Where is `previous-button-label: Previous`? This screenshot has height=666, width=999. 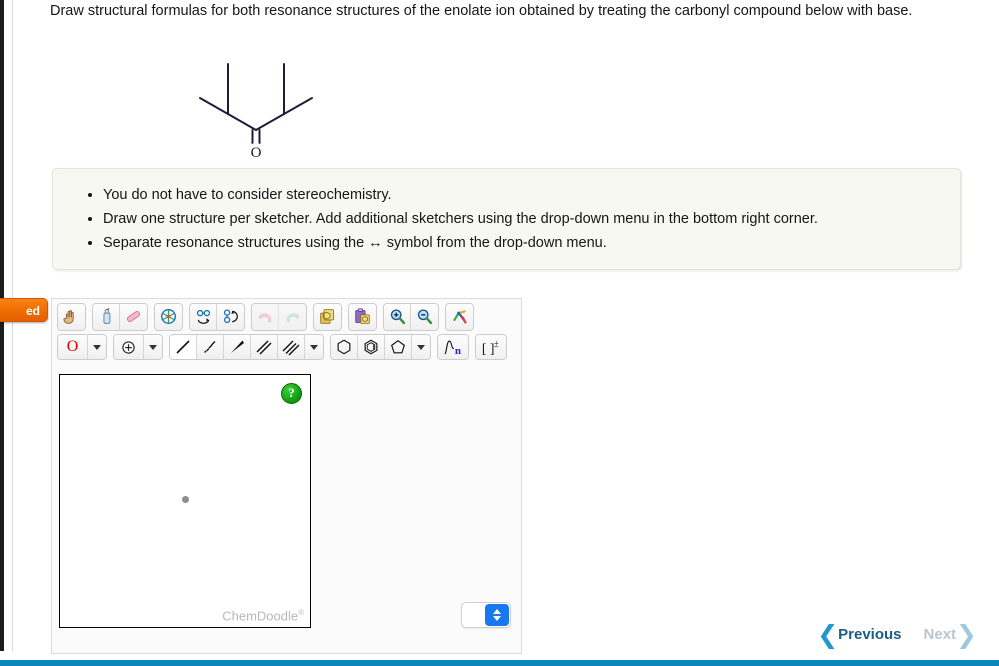 previous-button-label: Previous is located at coordinates (870, 634).